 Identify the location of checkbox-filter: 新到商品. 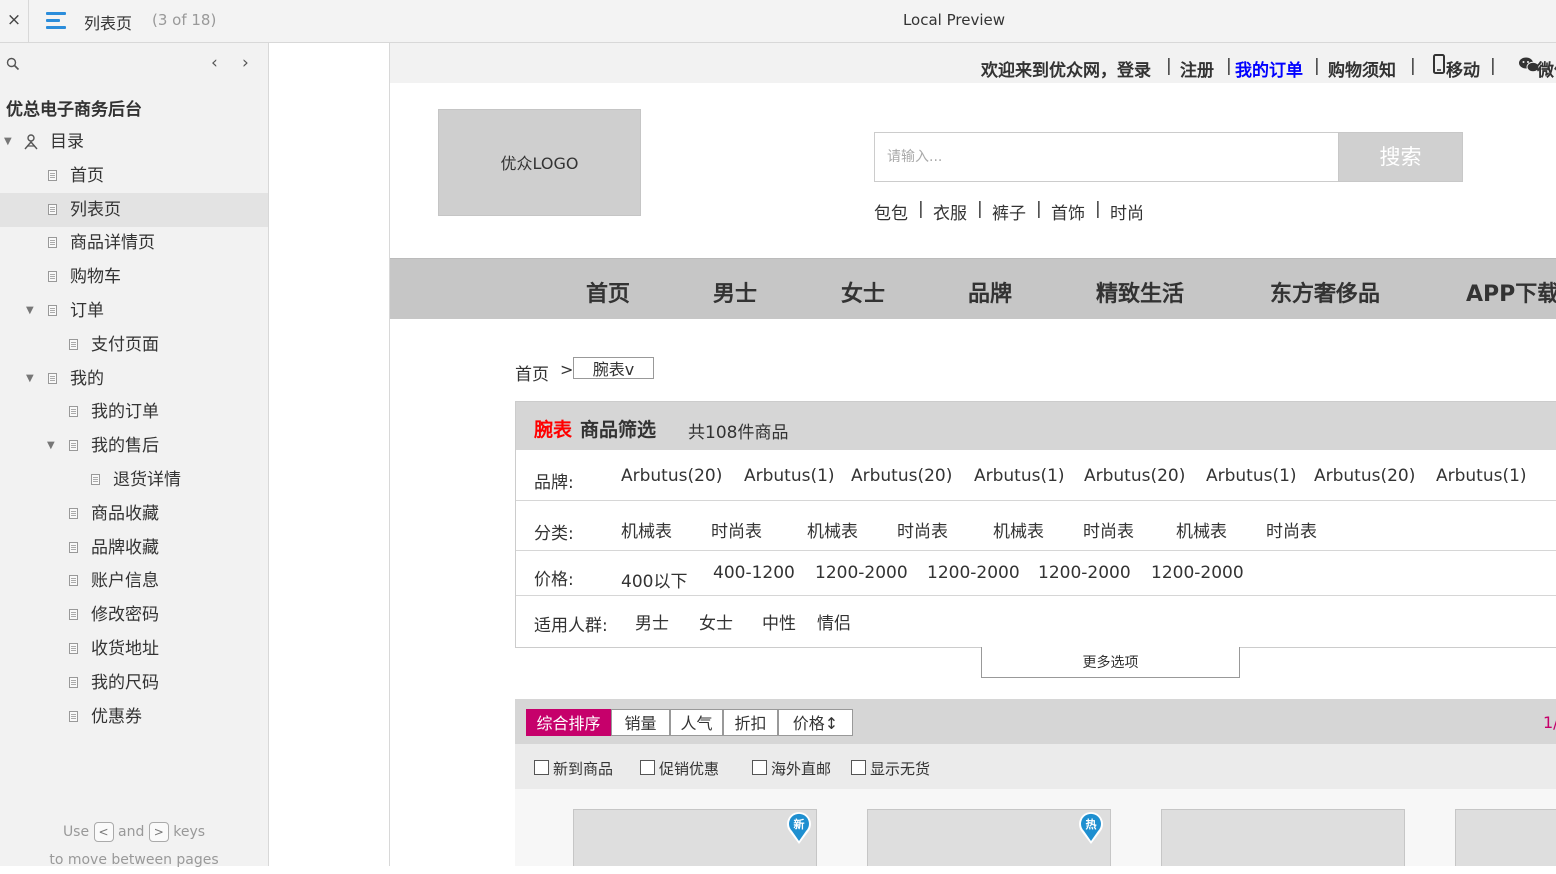
(573, 768).